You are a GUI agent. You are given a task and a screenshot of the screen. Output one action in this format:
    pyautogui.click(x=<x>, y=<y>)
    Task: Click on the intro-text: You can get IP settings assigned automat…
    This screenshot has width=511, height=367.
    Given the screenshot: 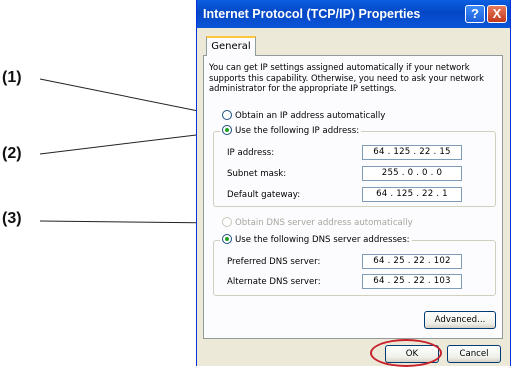 What is the action you would take?
    pyautogui.click(x=346, y=77)
    